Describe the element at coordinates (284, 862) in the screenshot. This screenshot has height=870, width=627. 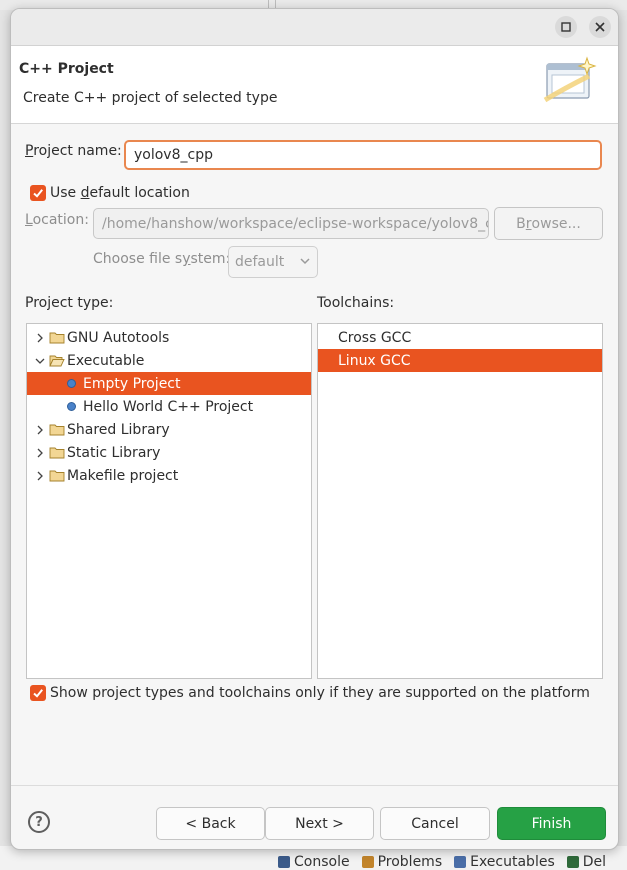
I see `console-icon` at that location.